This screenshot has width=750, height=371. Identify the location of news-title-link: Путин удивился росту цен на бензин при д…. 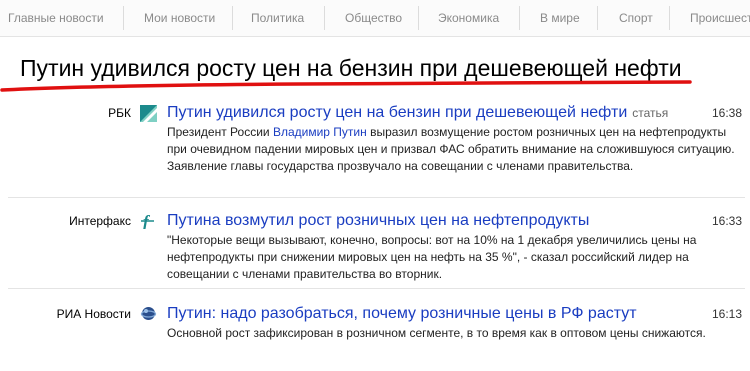
(417, 113).